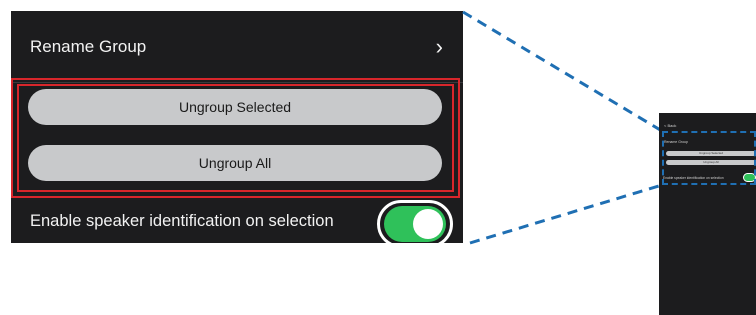 The image size is (756, 315). What do you see at coordinates (562, 71) in the screenshot?
I see `connector-line-top` at bounding box center [562, 71].